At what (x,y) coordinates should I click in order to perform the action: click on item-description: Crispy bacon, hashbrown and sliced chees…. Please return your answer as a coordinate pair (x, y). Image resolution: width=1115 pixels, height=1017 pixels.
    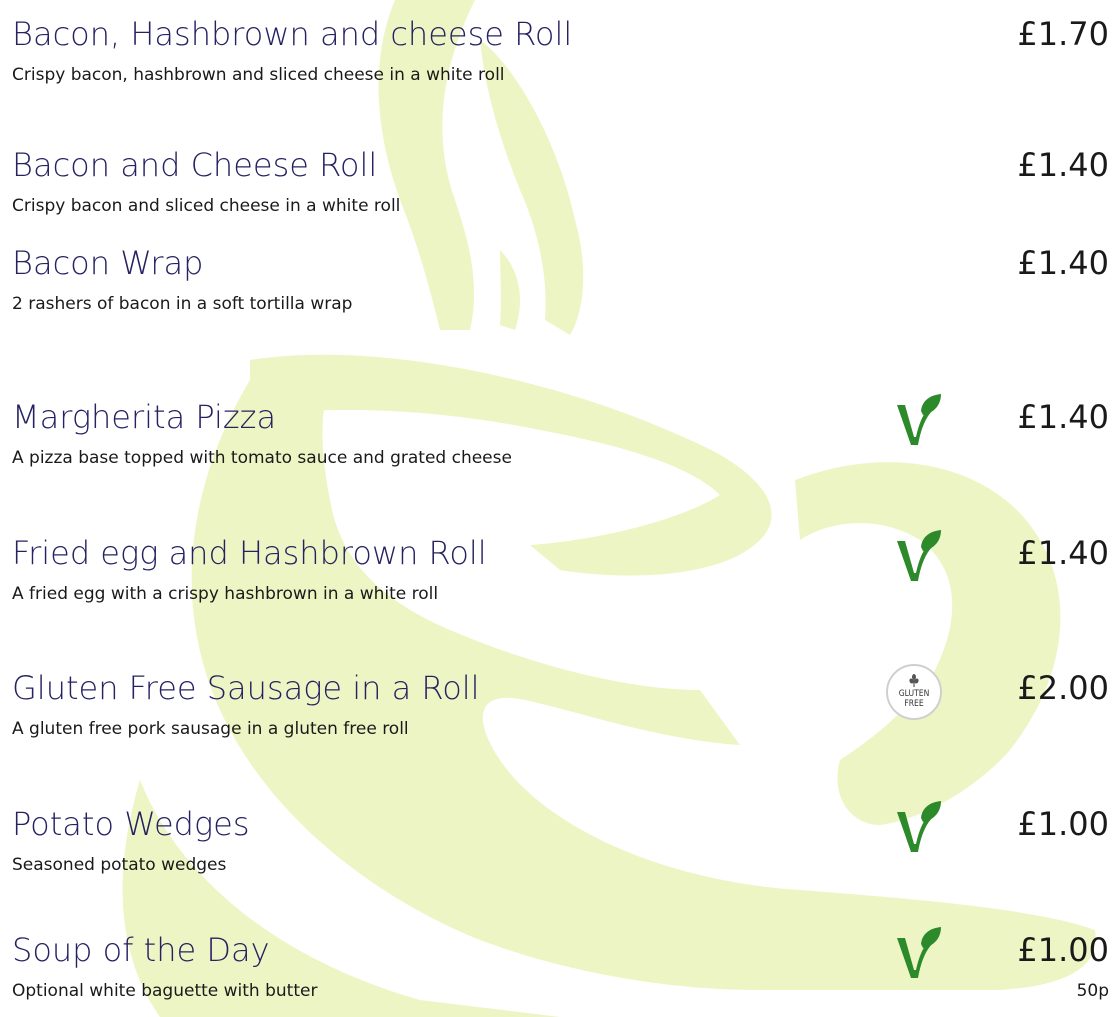
    Looking at the image, I should click on (258, 75).